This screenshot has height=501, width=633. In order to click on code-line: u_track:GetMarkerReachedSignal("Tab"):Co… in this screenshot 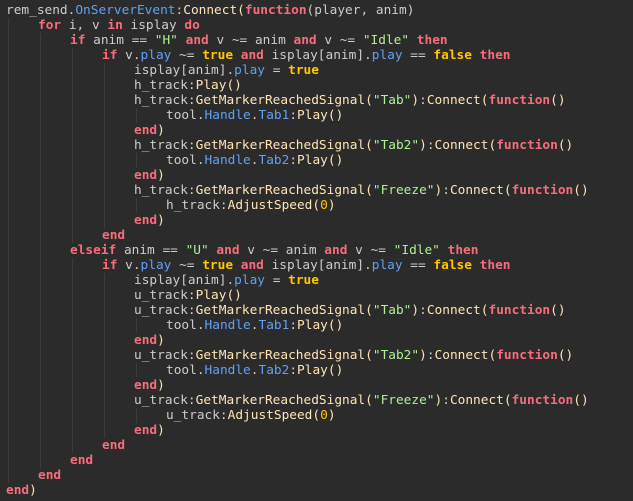, I will do `click(319, 310)`.